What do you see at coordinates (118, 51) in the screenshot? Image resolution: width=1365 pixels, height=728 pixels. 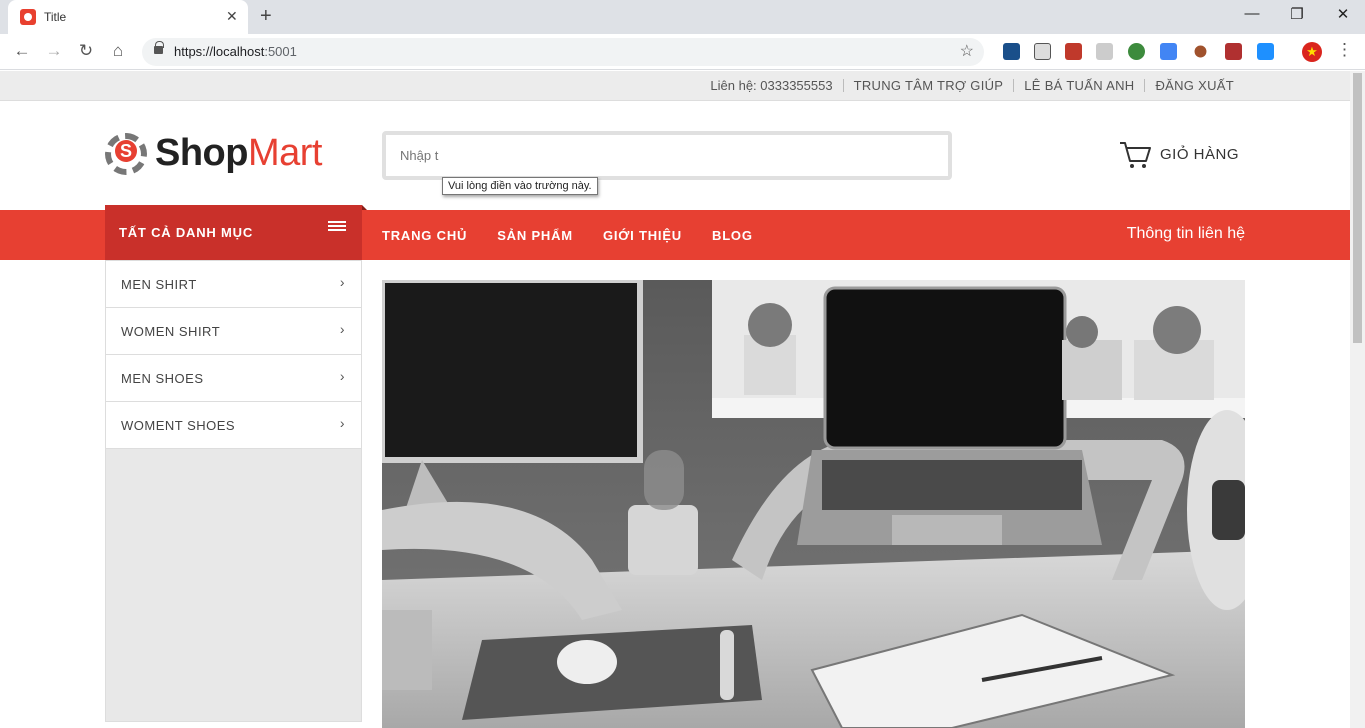 I see `home-icon: ⌂` at bounding box center [118, 51].